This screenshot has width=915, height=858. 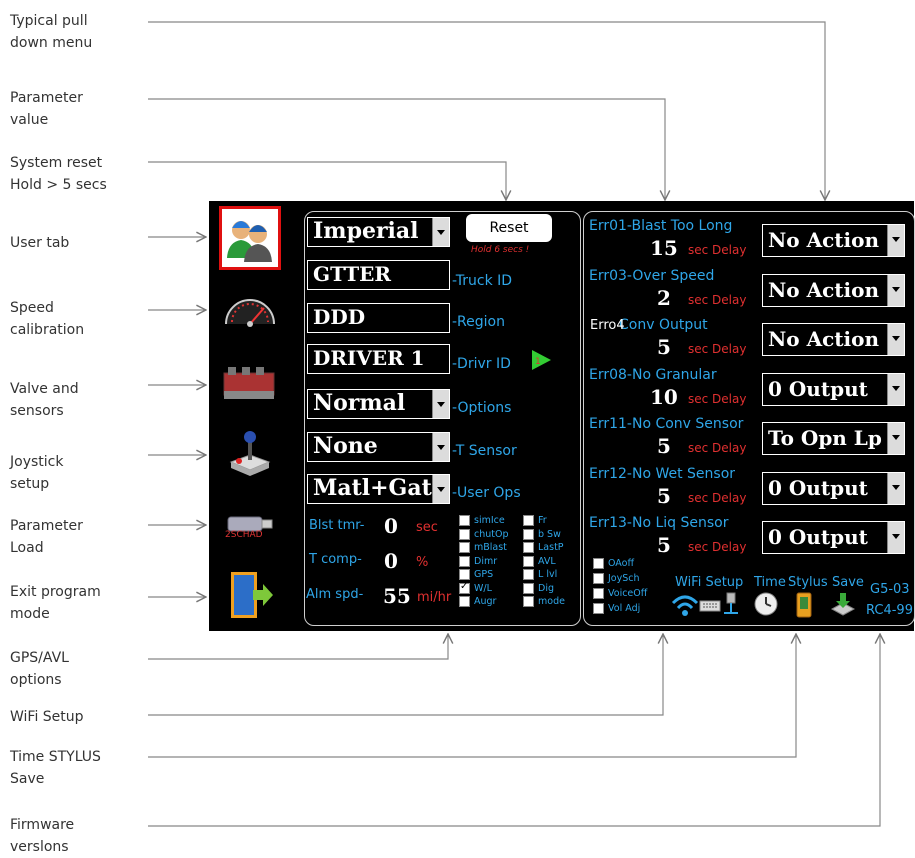 What do you see at coordinates (378, 318) in the screenshot?
I see `region-field: DDD` at bounding box center [378, 318].